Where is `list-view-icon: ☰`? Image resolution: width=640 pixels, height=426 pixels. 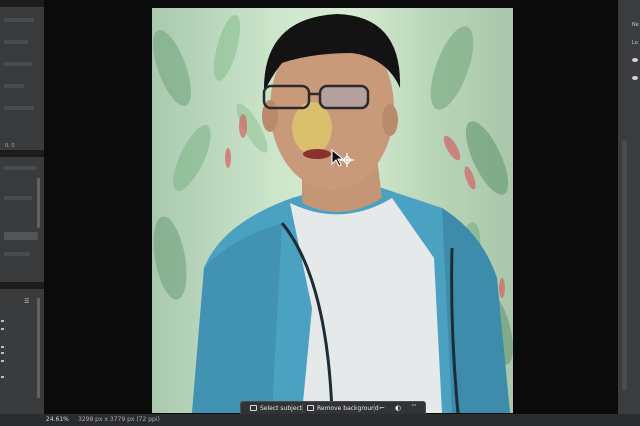
list-view-icon: ☰ is located at coordinates (29, 302).